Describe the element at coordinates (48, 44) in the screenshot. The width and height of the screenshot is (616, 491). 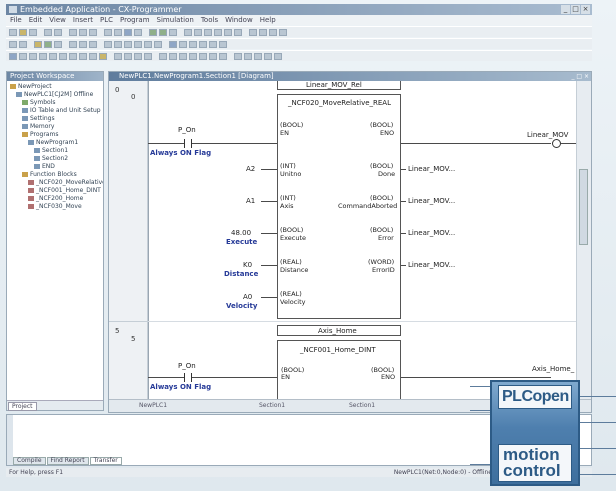
I see `run-mode-icon` at that location.